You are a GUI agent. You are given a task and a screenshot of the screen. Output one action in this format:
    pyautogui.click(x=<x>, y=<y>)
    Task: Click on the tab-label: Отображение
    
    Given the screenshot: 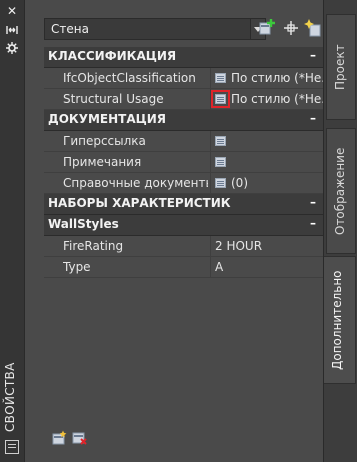 What is the action you would take?
    pyautogui.click(x=340, y=191)
    